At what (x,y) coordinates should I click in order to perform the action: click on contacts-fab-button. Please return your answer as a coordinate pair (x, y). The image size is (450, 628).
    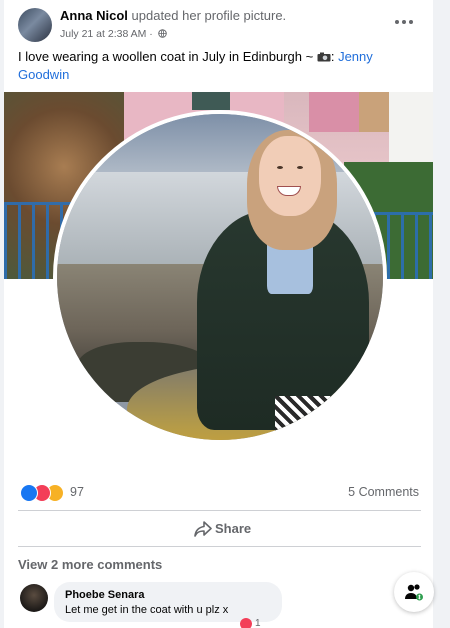
    Looking at the image, I should click on (414, 592).